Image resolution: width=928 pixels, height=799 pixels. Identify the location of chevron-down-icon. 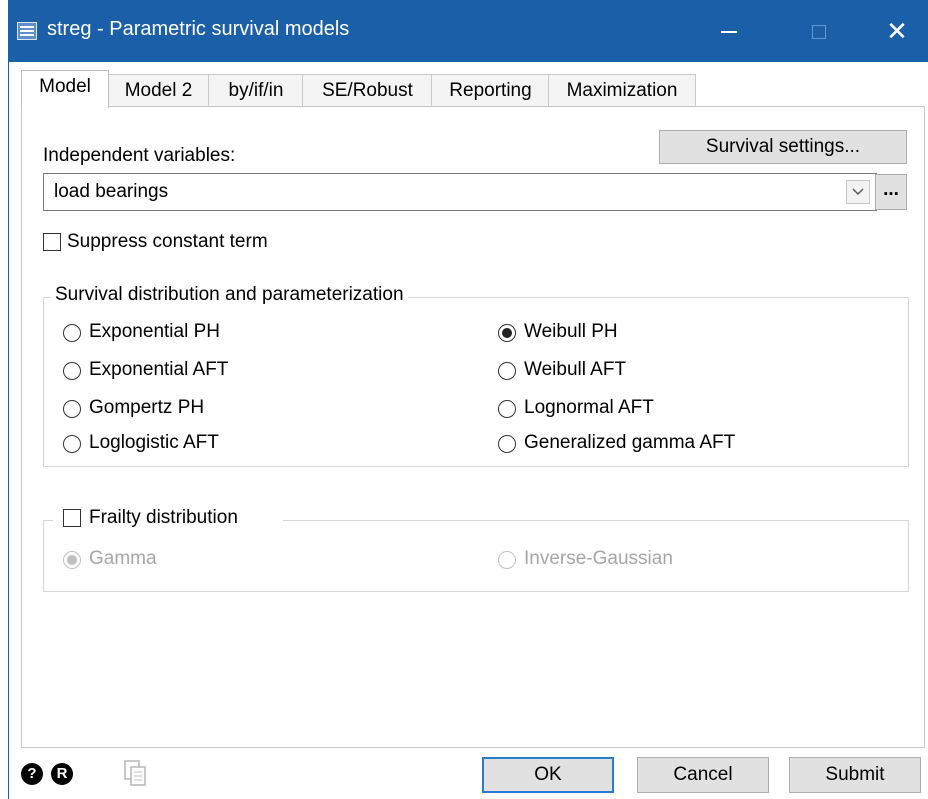
(858, 192).